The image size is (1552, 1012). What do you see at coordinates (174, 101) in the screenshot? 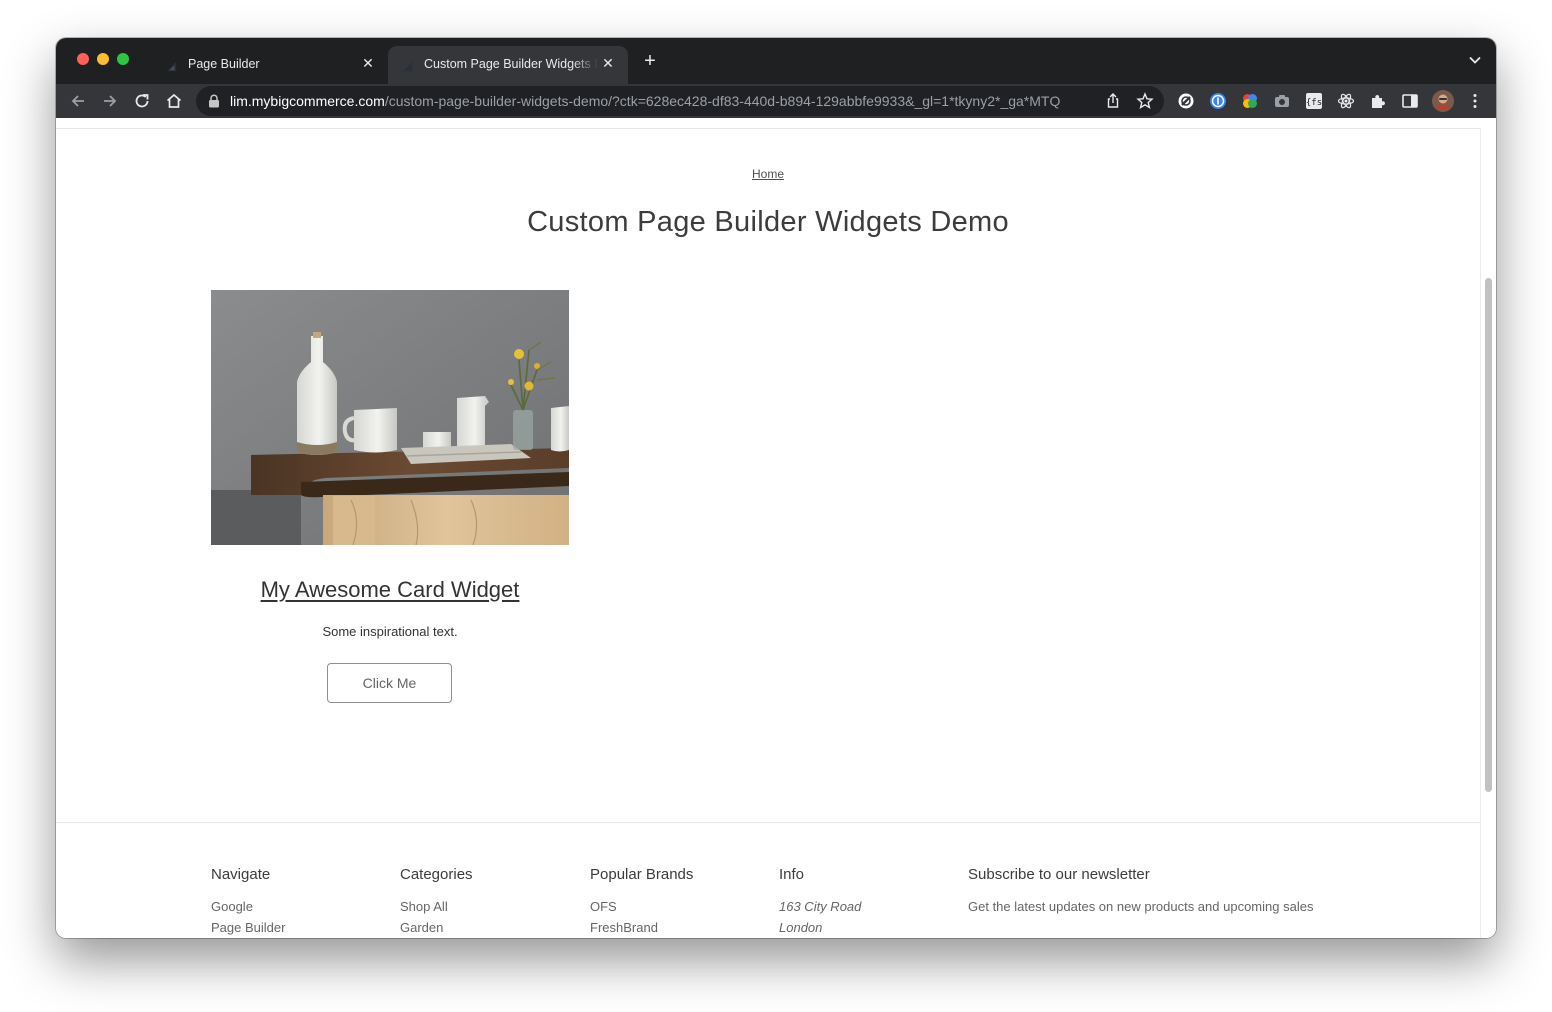
I see `home-icon` at bounding box center [174, 101].